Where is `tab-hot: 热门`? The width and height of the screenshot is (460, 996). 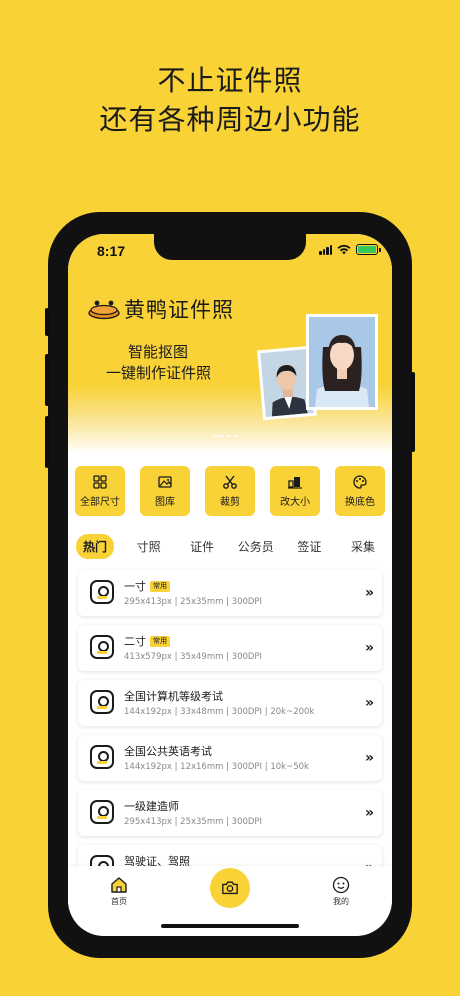 tab-hot: 热门 is located at coordinates (95, 546).